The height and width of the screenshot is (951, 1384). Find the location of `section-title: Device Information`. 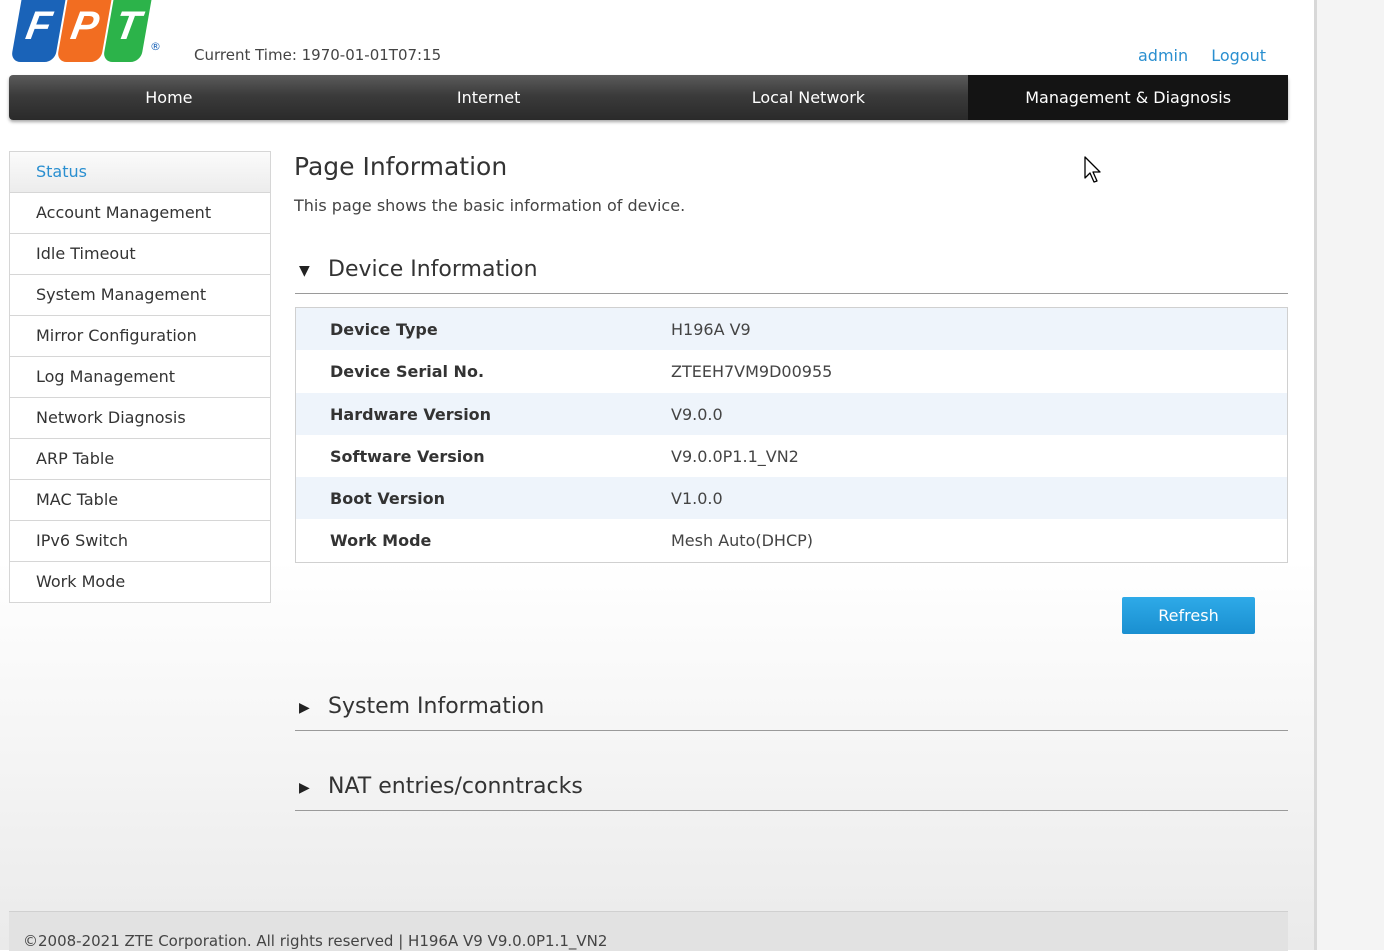

section-title: Device Information is located at coordinates (433, 269).